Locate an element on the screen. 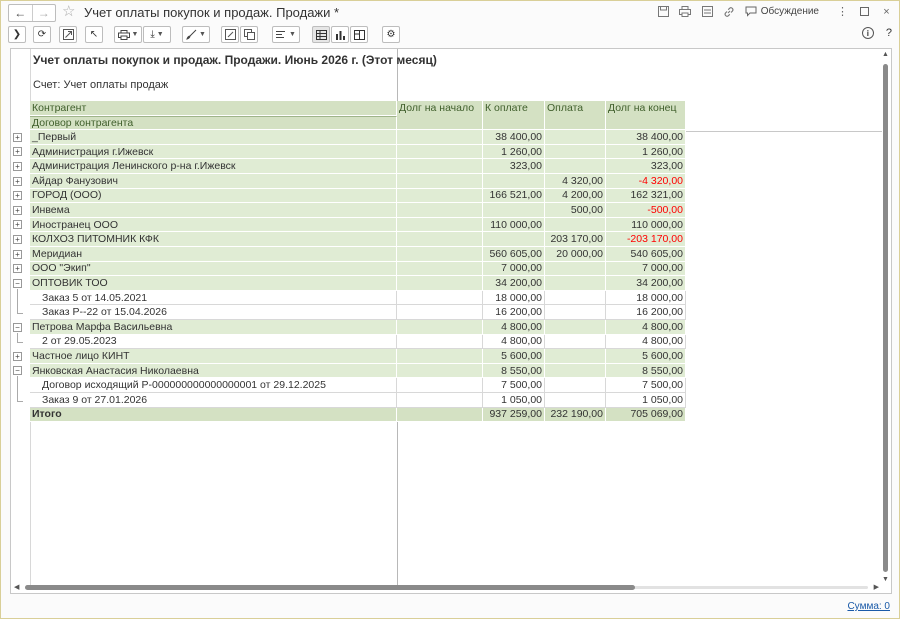  debt-end-cell: 7 500,00 is located at coordinates (646, 385).